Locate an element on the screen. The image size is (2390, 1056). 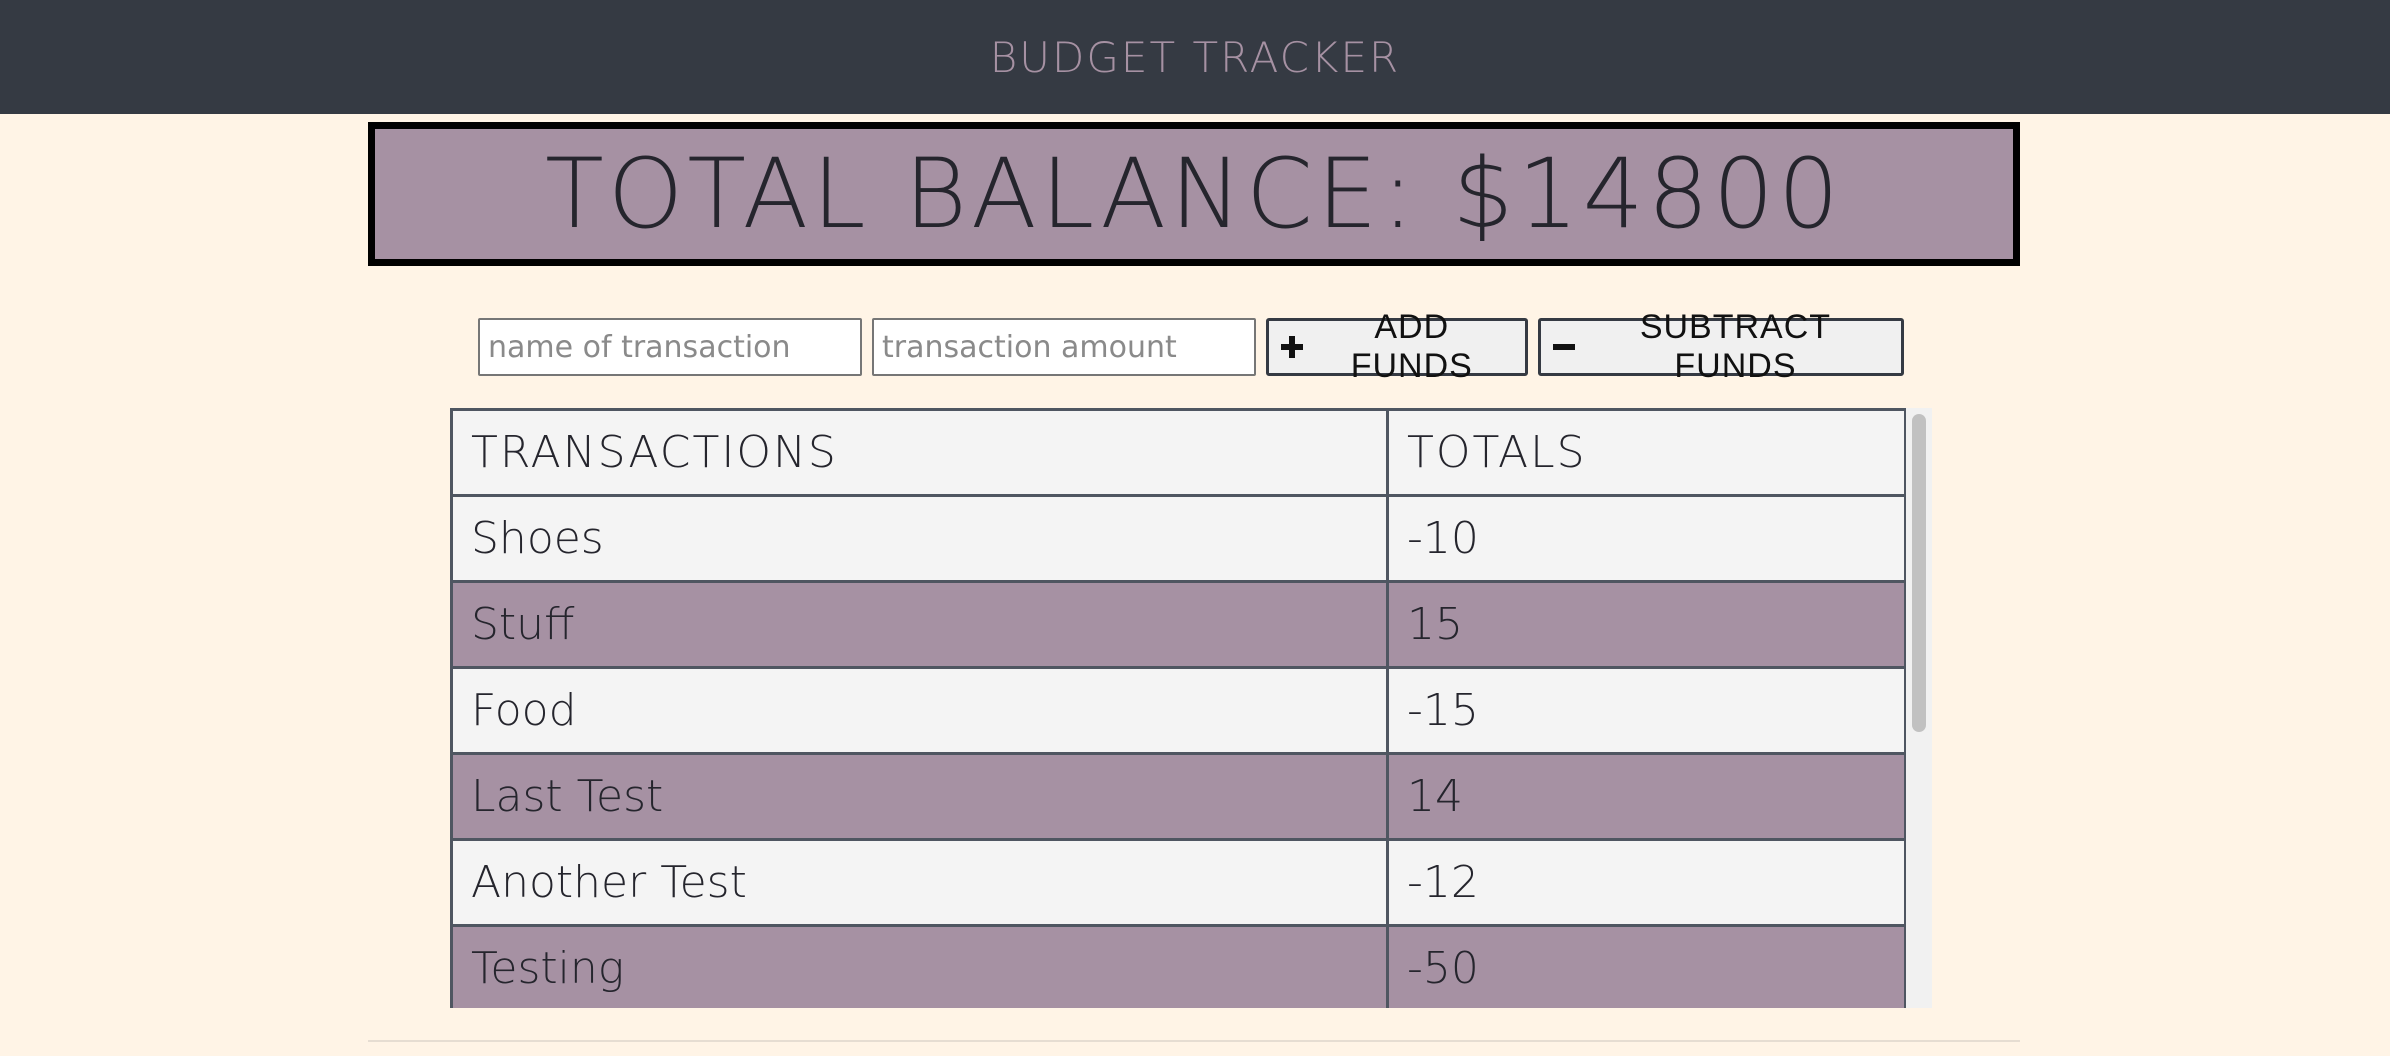
top-bar: BUDGET TRACKER is located at coordinates (1195, 57).